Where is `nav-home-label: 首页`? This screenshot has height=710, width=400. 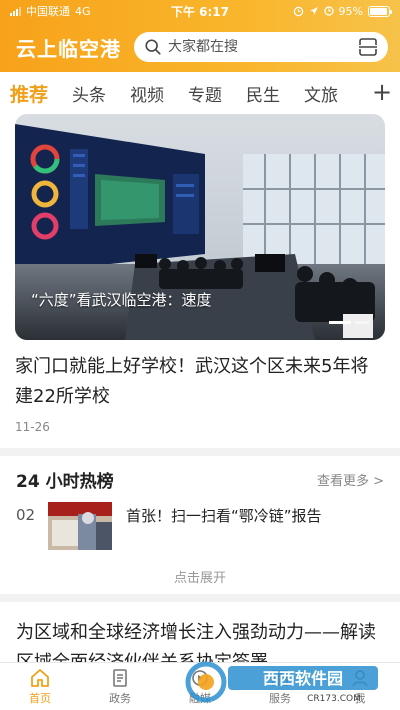 nav-home-label: 首页 is located at coordinates (40, 698).